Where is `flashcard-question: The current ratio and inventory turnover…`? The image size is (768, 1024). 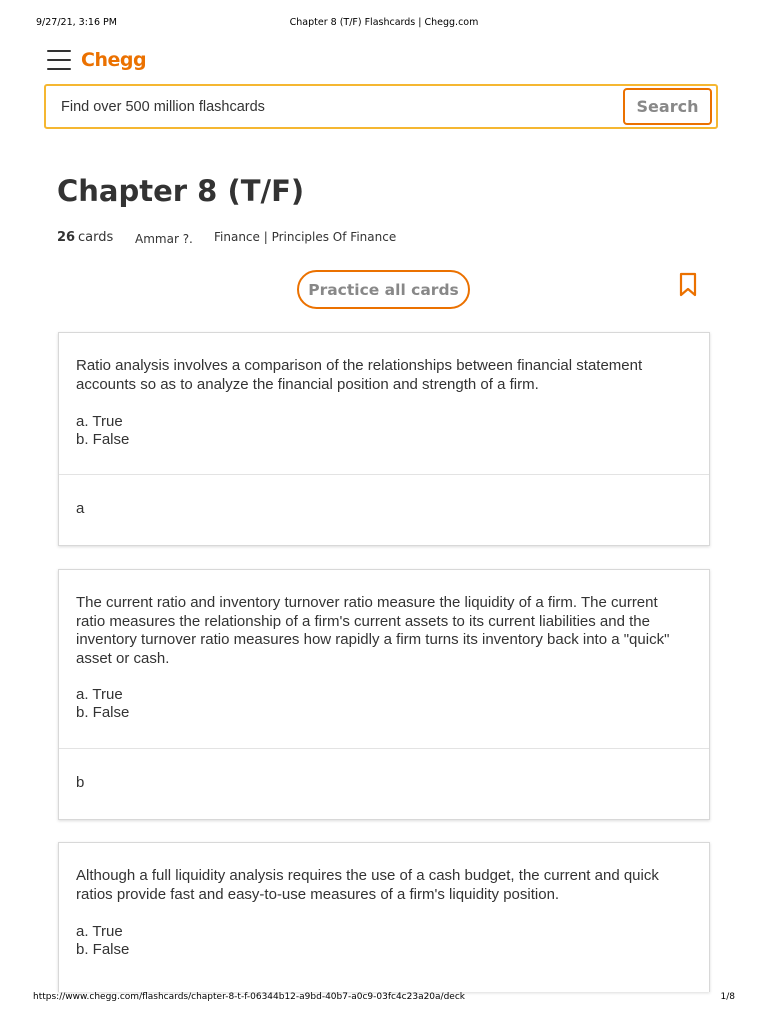
flashcard-question: The current ratio and inventory turnover… is located at coordinates (373, 630).